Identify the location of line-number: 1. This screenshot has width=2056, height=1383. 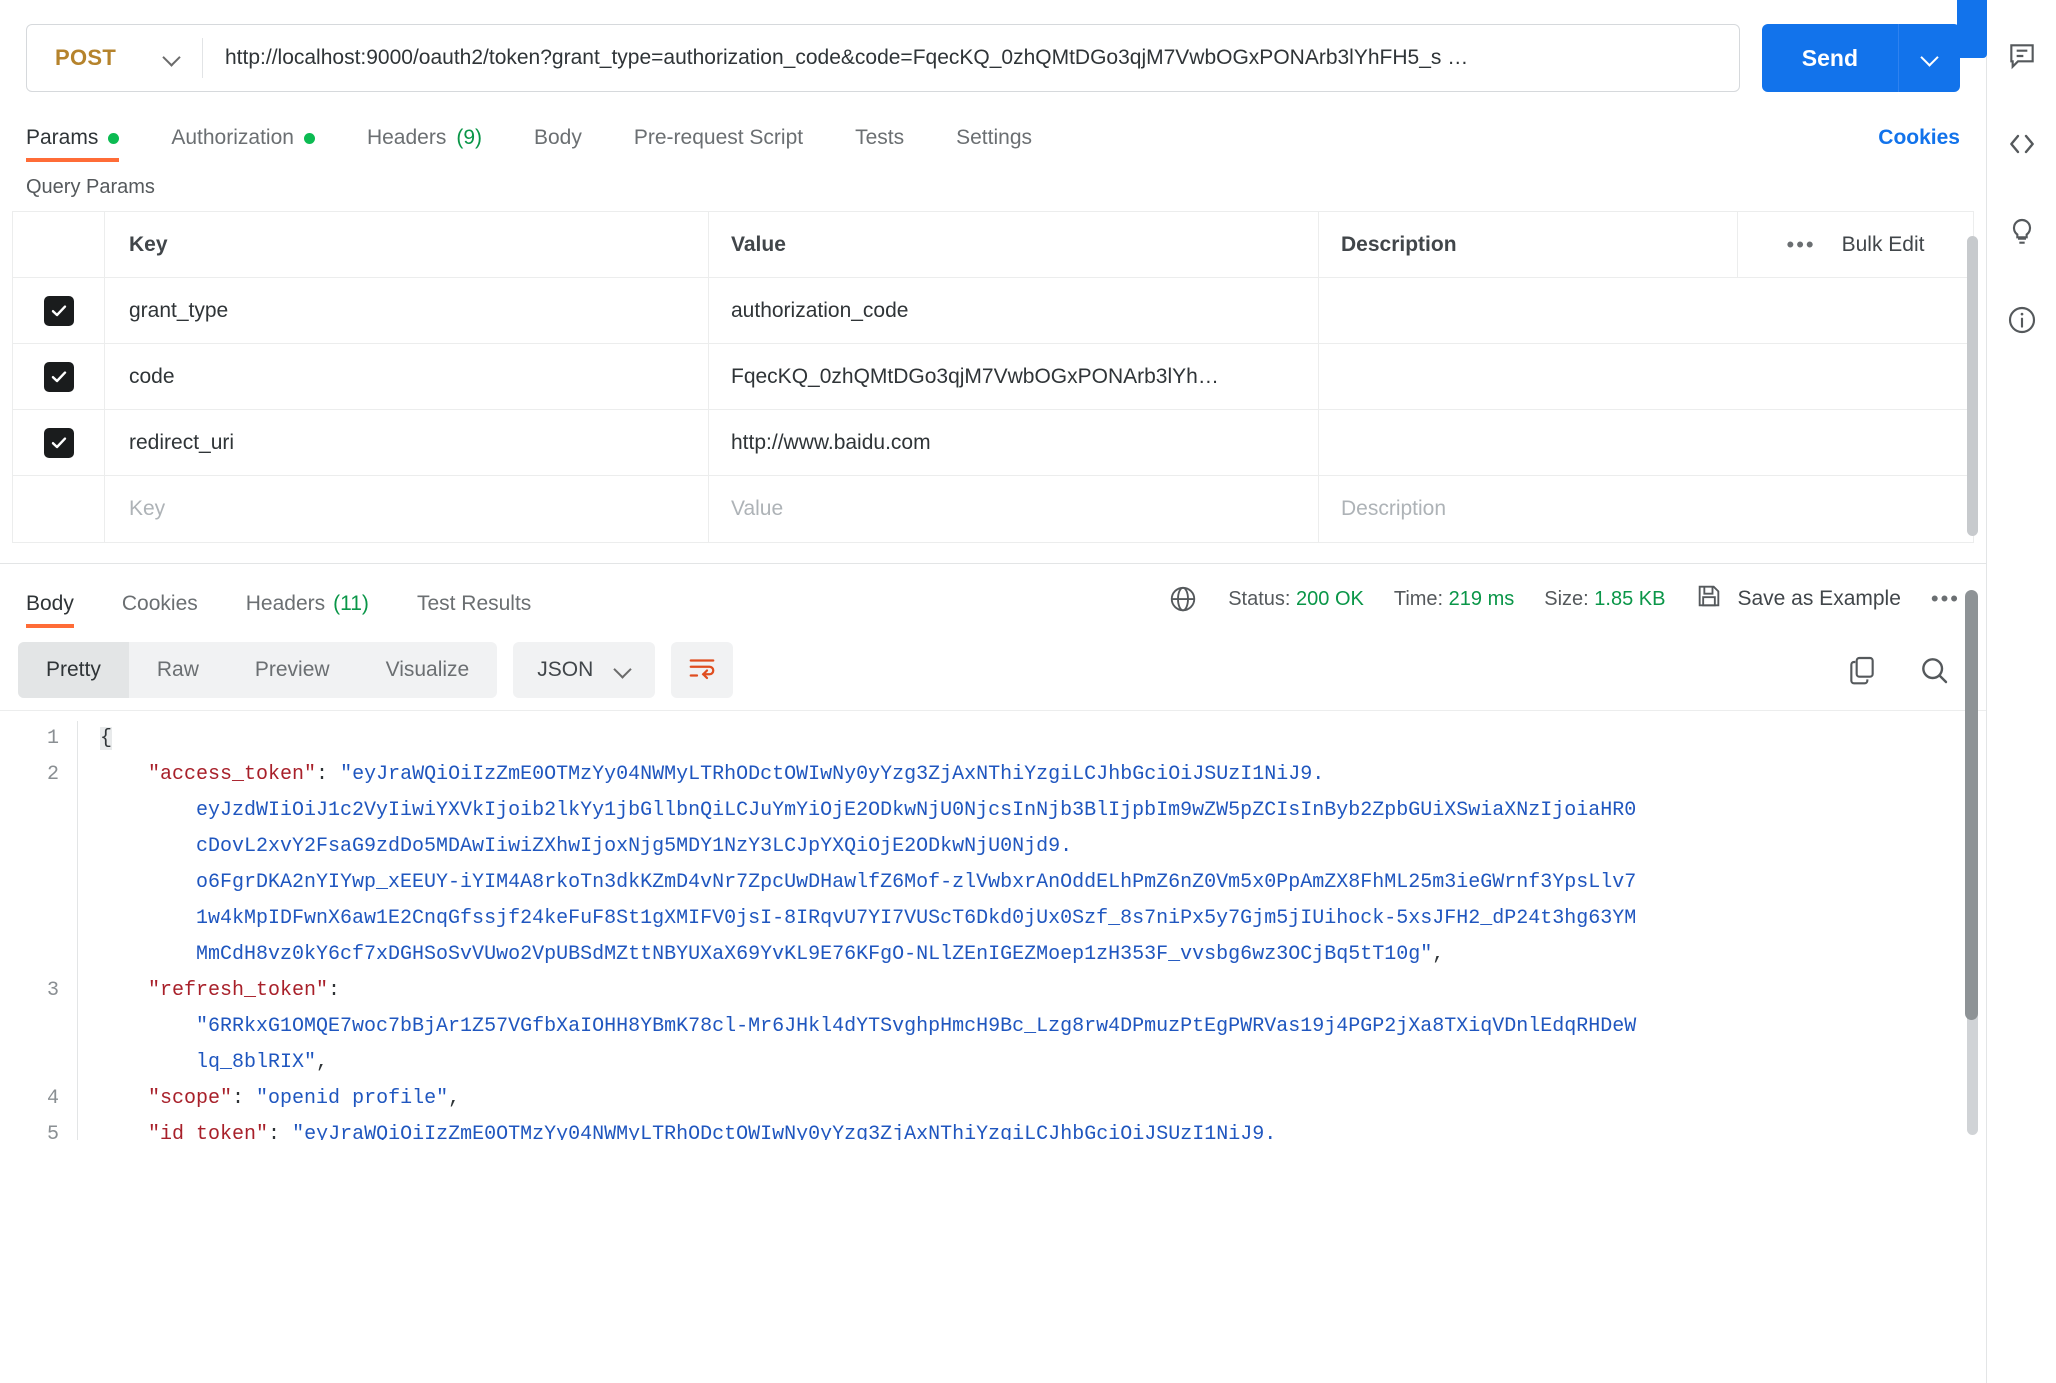
(52, 738).